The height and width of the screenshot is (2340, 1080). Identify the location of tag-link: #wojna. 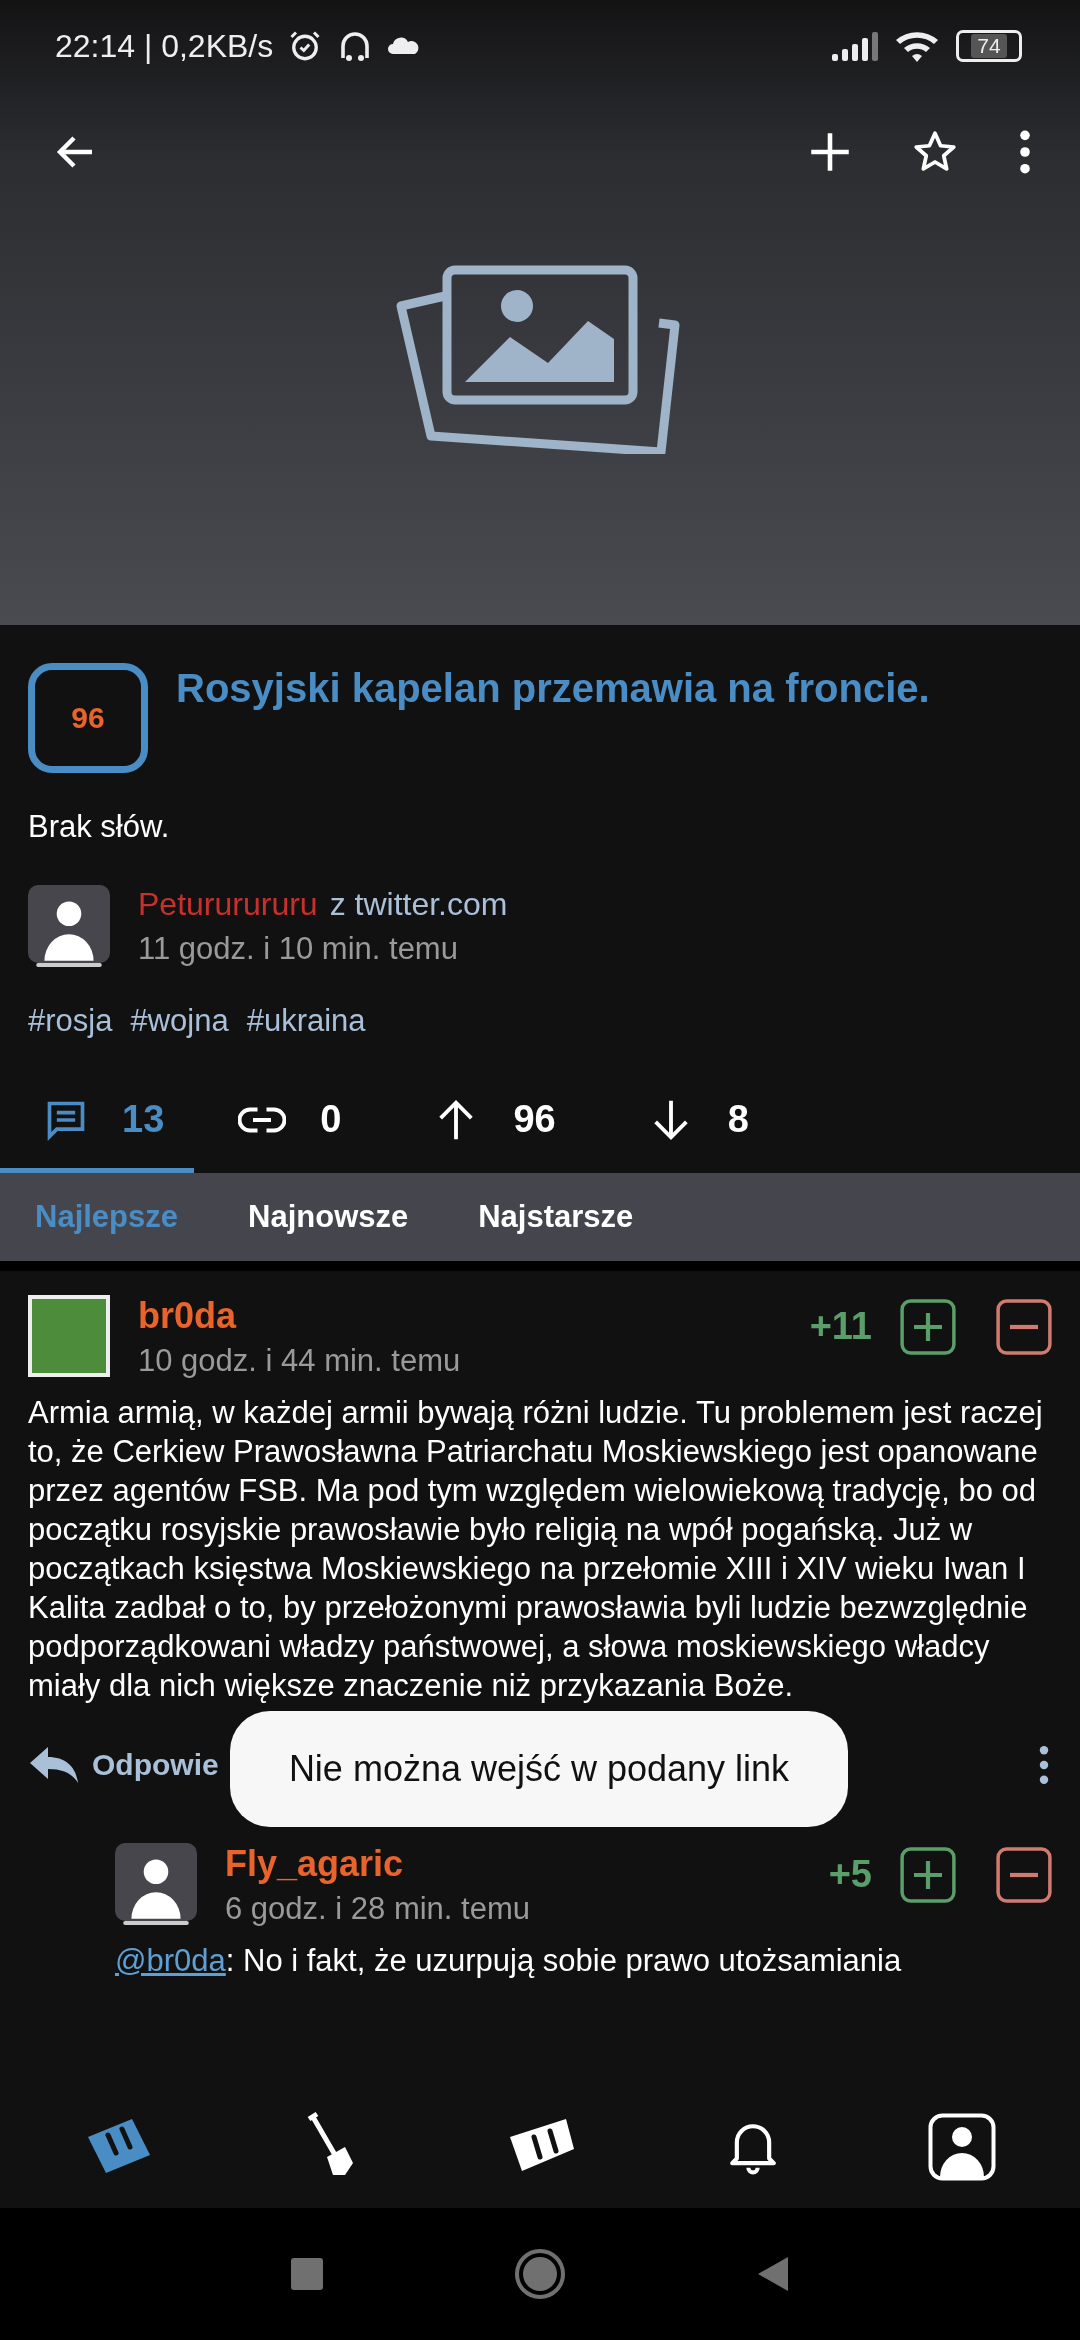
(179, 1021).